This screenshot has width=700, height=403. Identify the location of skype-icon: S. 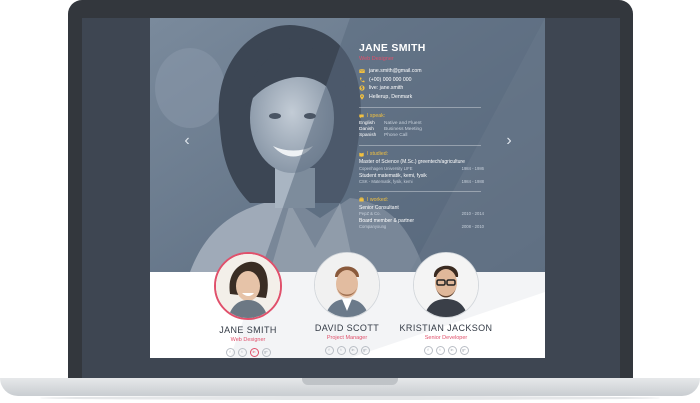
(362, 88).